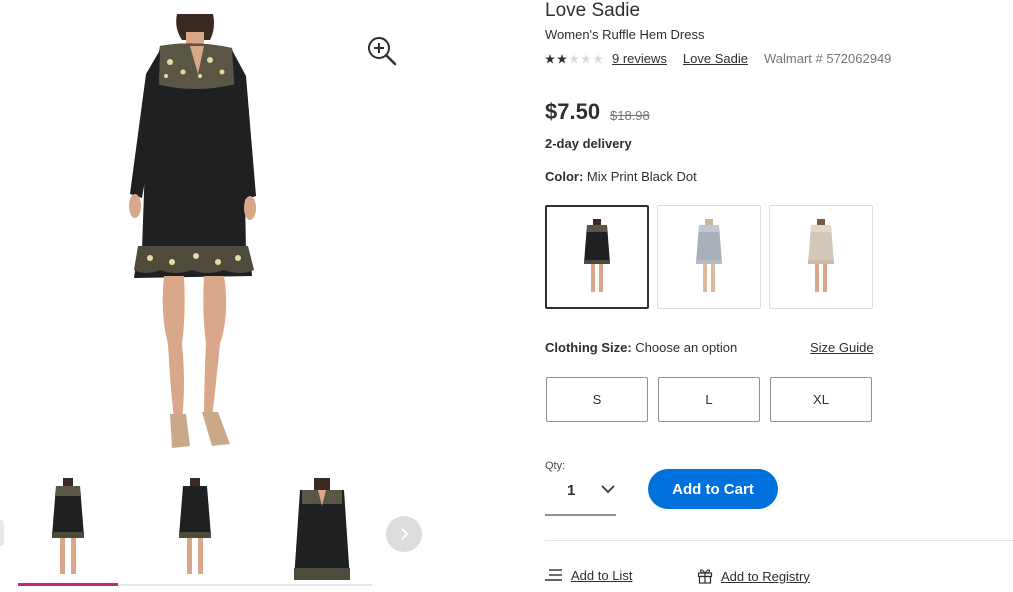 This screenshot has width=1013, height=592. What do you see at coordinates (580, 496) in the screenshot?
I see `quantity-select: 1` at bounding box center [580, 496].